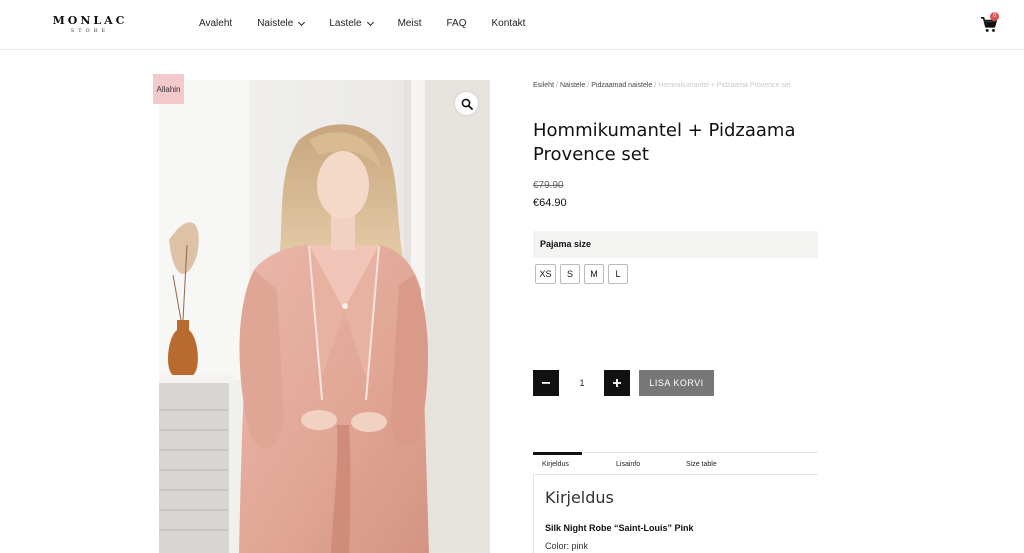  What do you see at coordinates (621, 85) in the screenshot?
I see `breadcrumb-link-pidzaamad: Pidzaamad naistele` at bounding box center [621, 85].